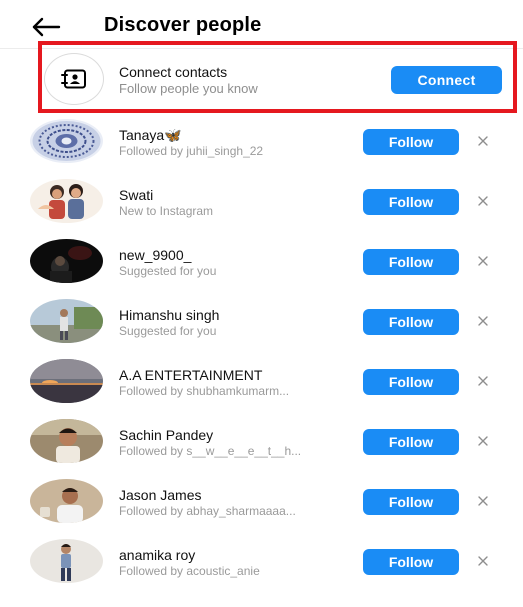 The image size is (523, 607). Describe the element at coordinates (183, 25) in the screenshot. I see `page-title: Discover people` at that location.